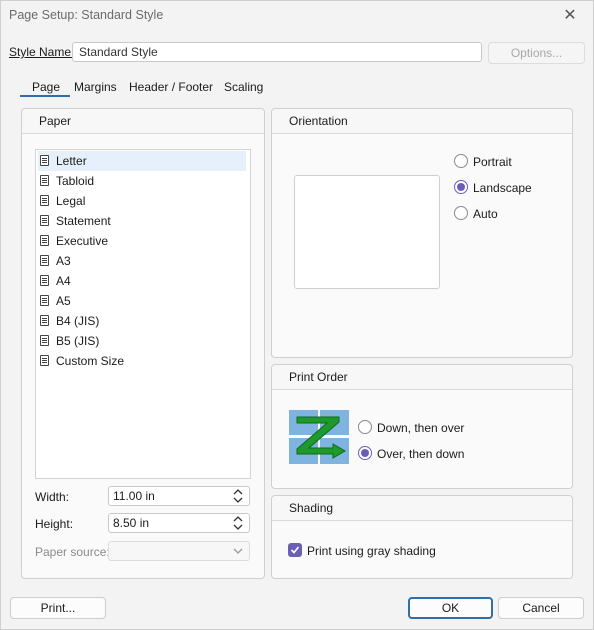 The image size is (594, 630). I want to click on portrait-label: Portrait, so click(492, 162).